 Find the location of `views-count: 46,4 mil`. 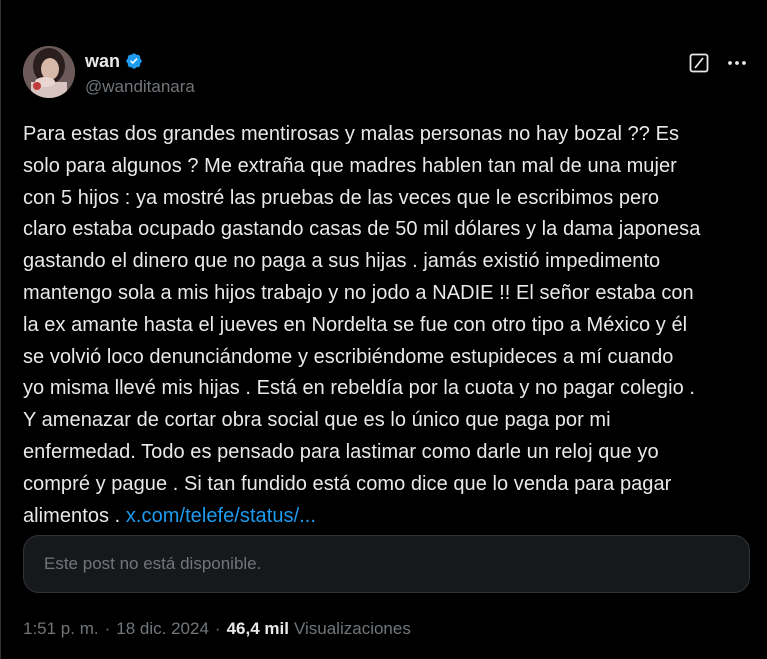

views-count: 46,4 mil is located at coordinates (258, 629).